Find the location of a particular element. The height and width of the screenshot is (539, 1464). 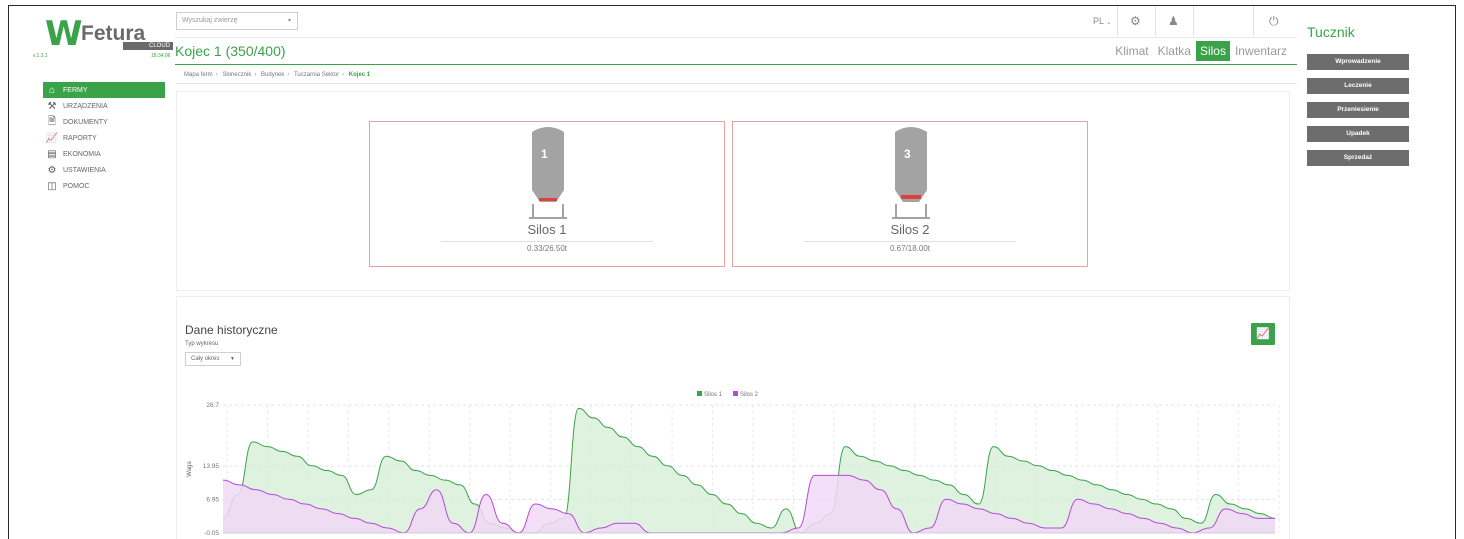

tab-klatka: Klatka is located at coordinates (1174, 51).